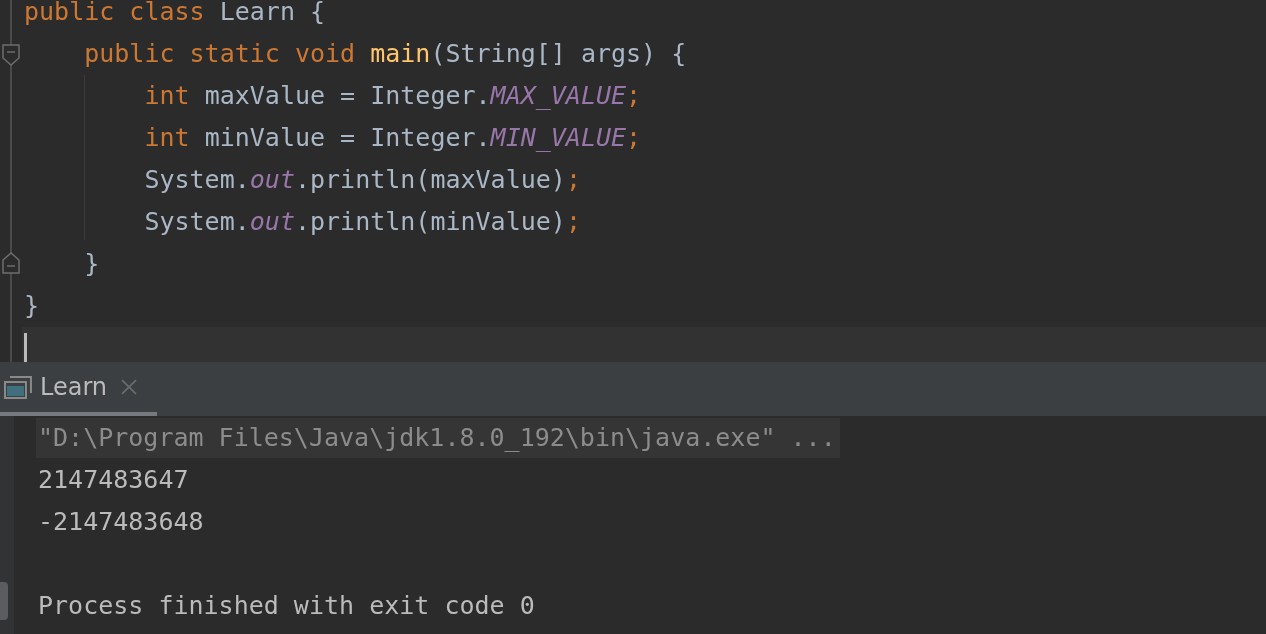  I want to click on code-line: public class Learn {, so click(175, 14).